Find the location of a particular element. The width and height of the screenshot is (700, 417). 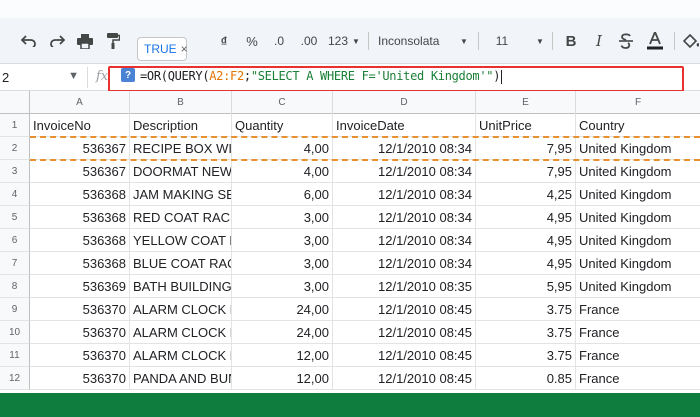

cell-e: 5,95 is located at coordinates (526, 286).